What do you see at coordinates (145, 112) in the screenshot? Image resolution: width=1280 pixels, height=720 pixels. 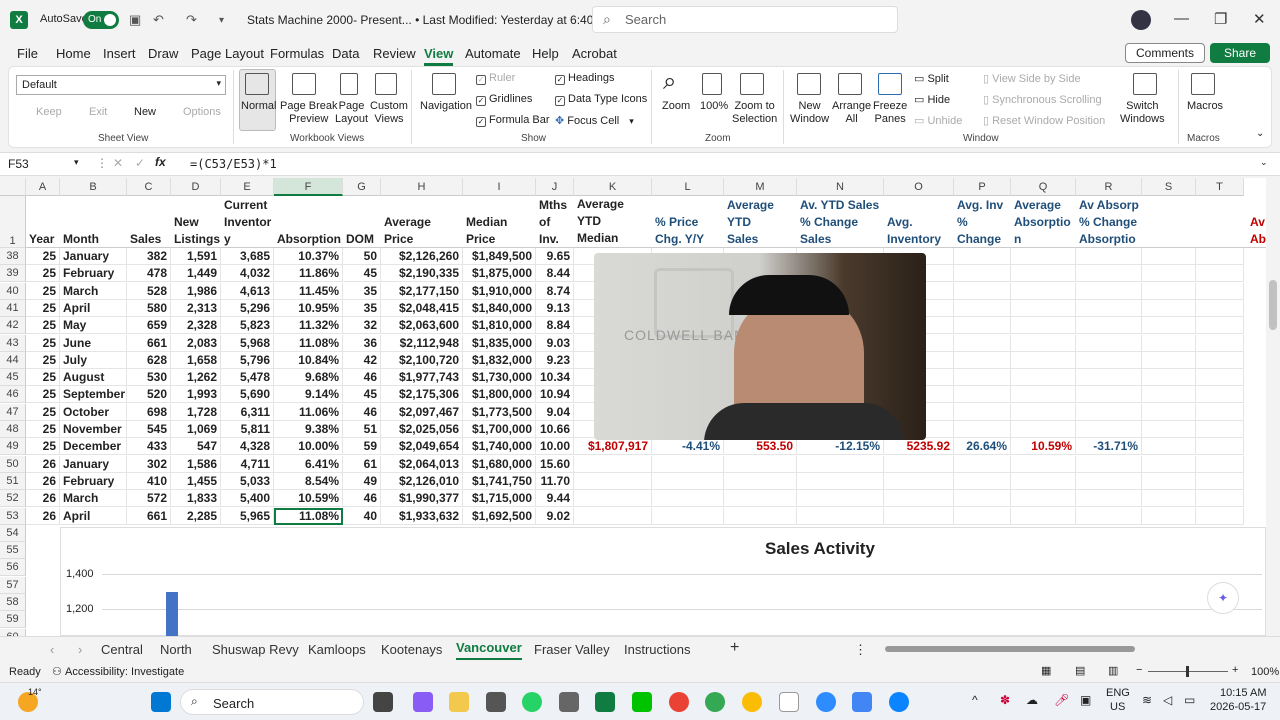 I see `new-sheet-view-button: New` at bounding box center [145, 112].